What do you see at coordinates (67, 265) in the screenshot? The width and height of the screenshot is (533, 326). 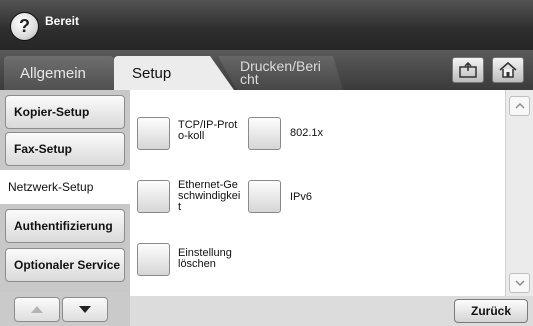 I see `nav-item-label: Optionaler Service` at bounding box center [67, 265].